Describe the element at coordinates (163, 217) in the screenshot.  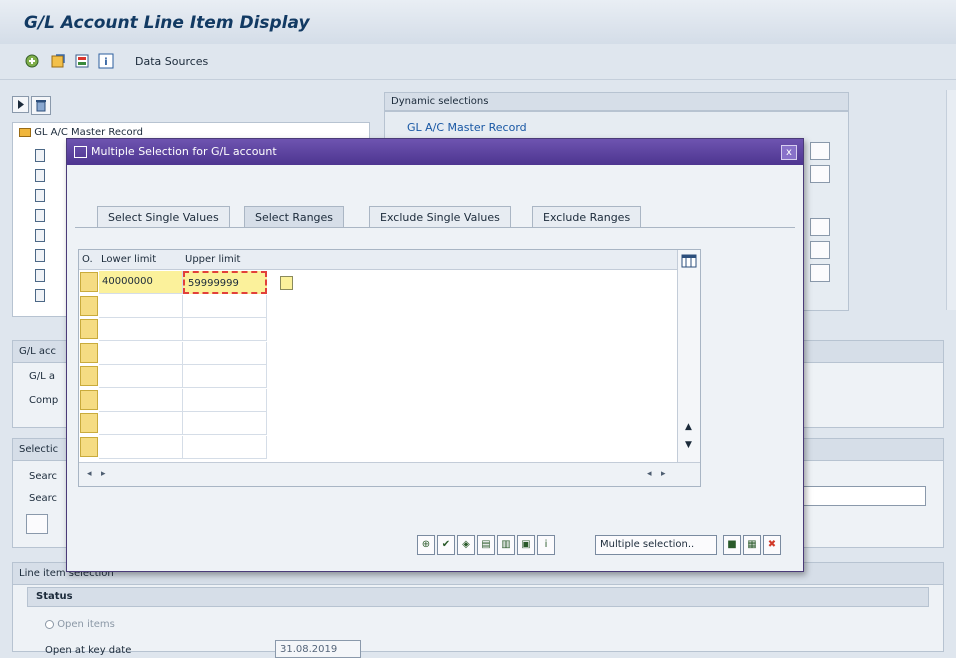
I see `tab-select-single-values: Select Single Values` at that location.